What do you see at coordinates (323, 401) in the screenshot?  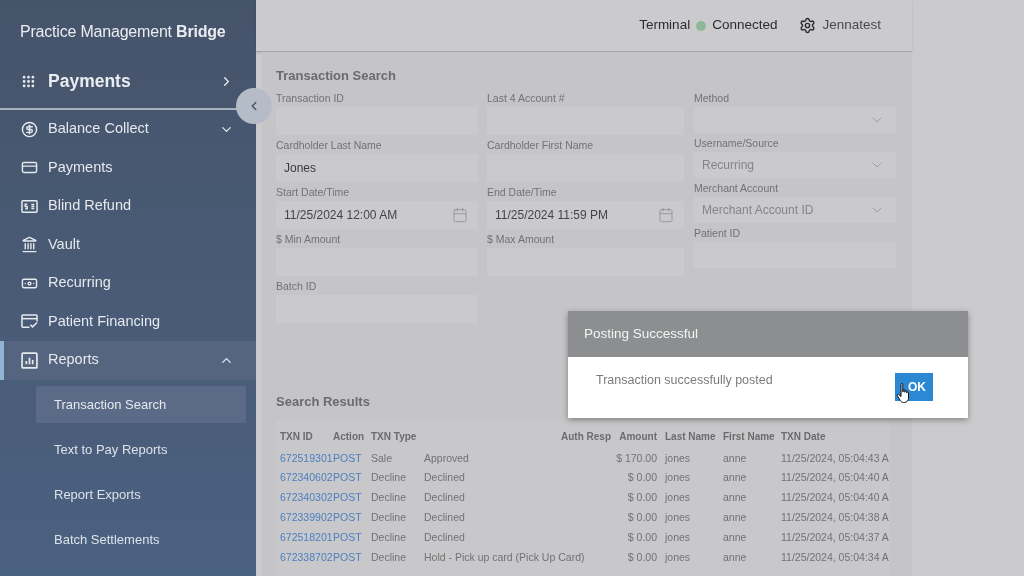 I see `section-title: Search Results` at bounding box center [323, 401].